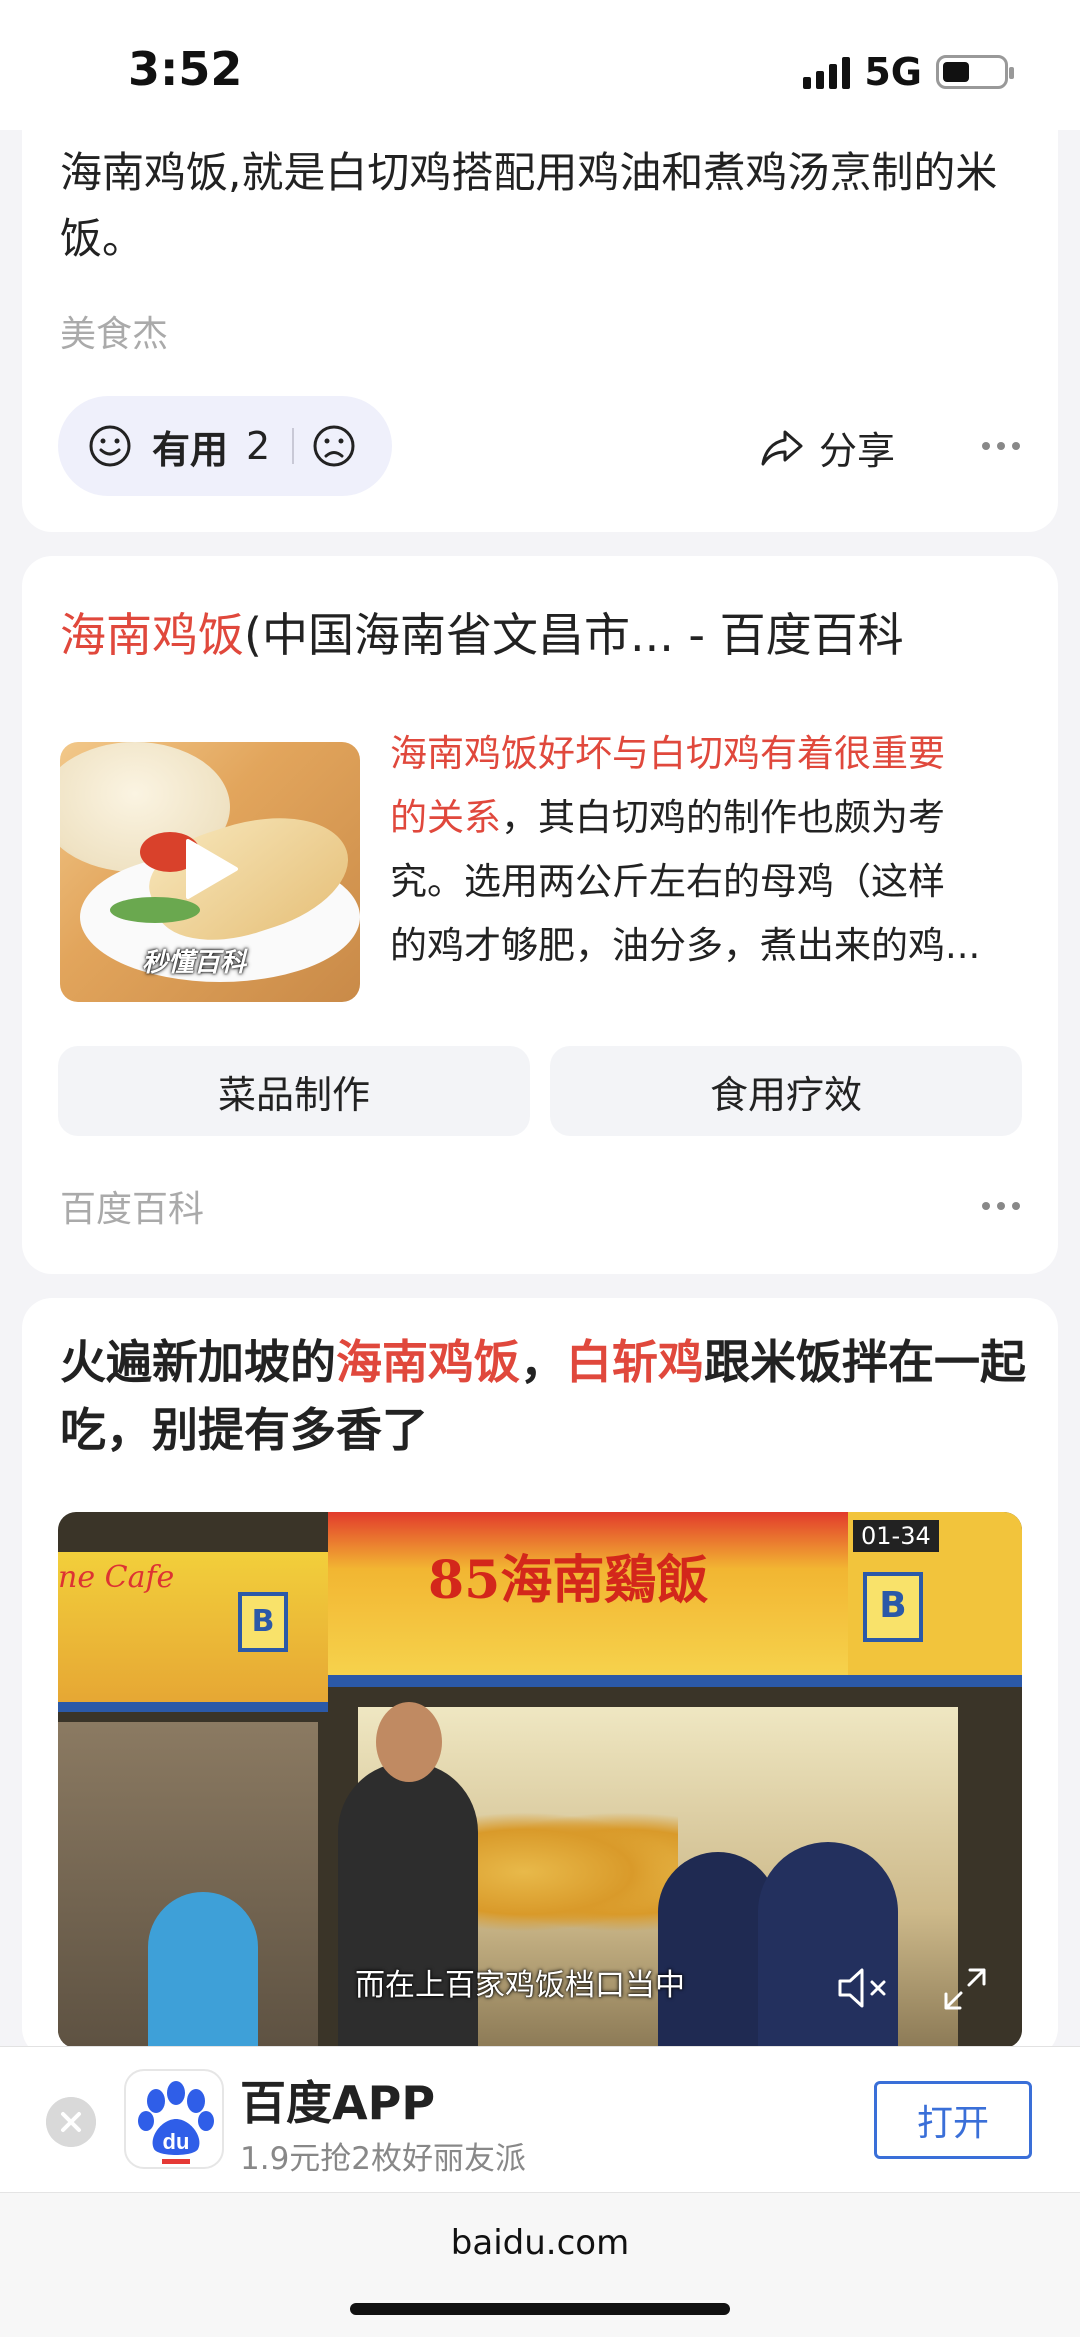  Describe the element at coordinates (568, 1580) in the screenshot. I see `video-stall-sign: 85海南鷄飯` at that location.